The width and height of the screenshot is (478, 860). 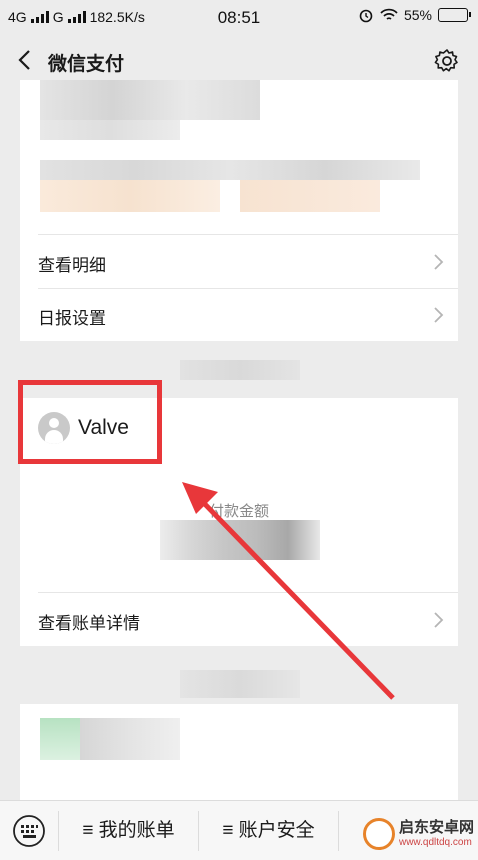 I want to click on chevron-left-icon, so click(x=26, y=60).